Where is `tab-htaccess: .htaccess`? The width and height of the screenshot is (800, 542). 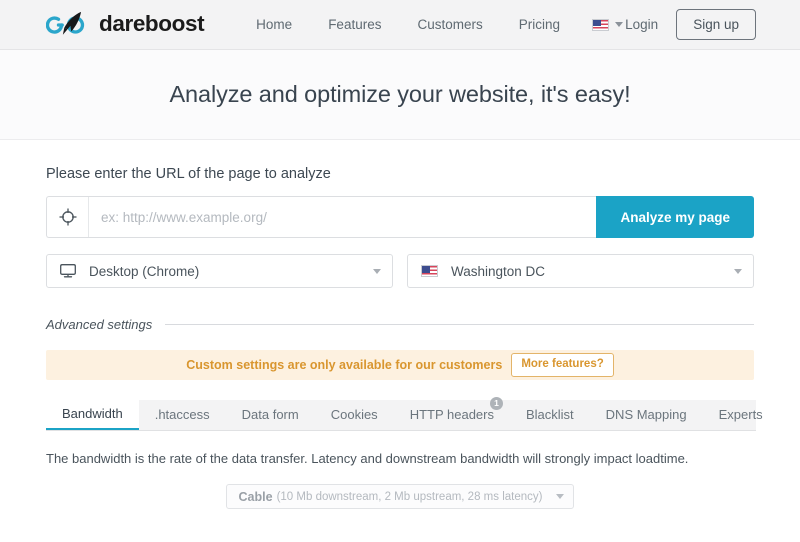
tab-htaccess: .htaccess is located at coordinates (182, 414).